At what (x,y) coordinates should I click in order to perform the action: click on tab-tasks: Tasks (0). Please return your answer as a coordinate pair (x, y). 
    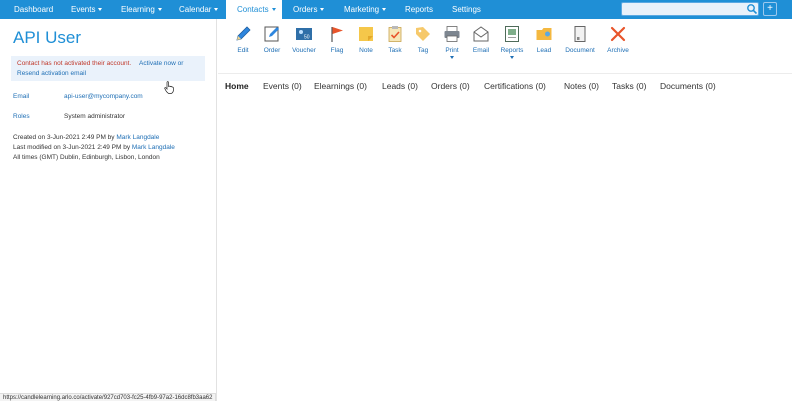
    Looking at the image, I should click on (629, 86).